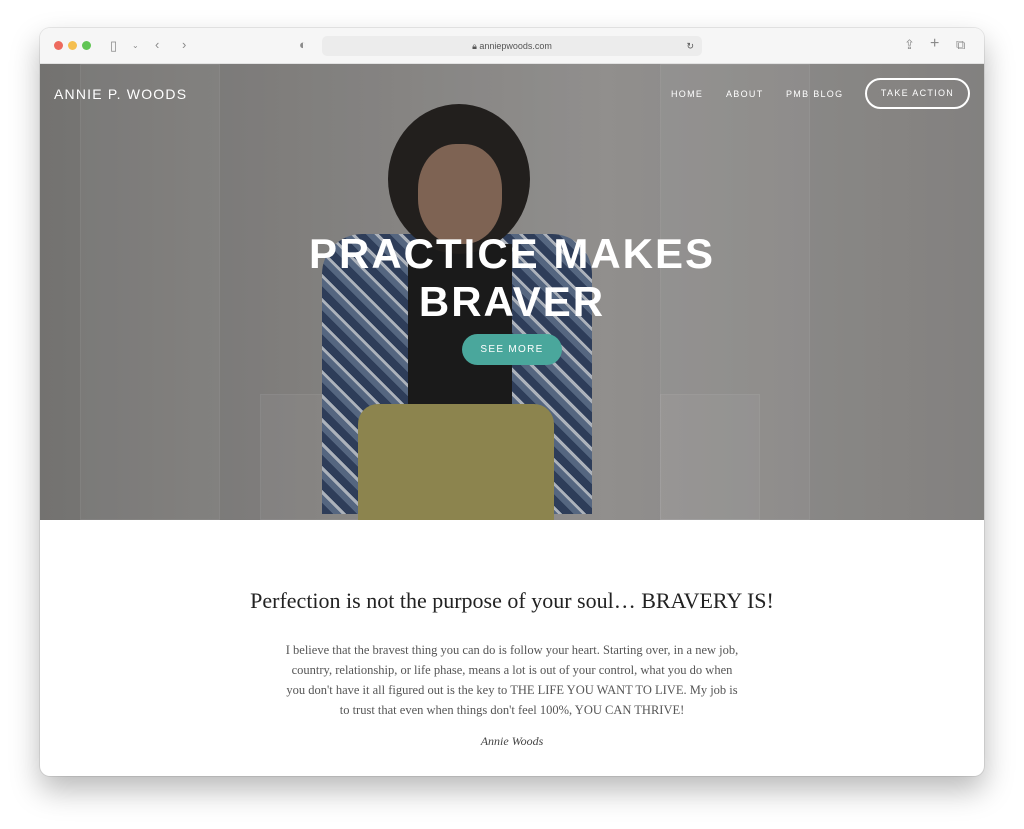 The image size is (1024, 829). I want to click on back-icon: ‹, so click(157, 45).